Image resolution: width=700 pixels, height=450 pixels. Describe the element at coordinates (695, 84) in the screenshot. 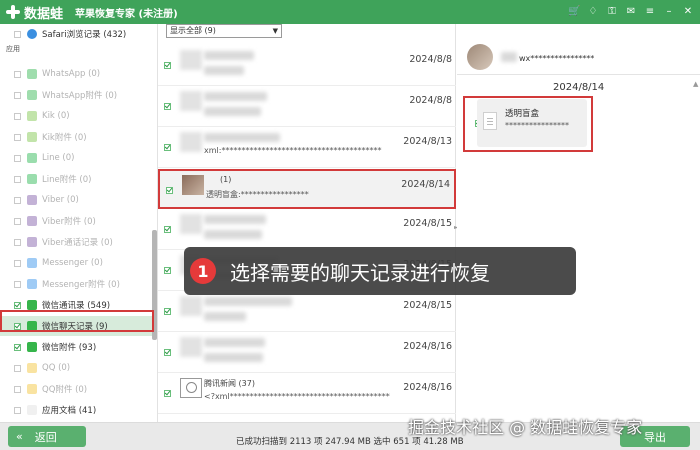

I see `scroll-up-icon: ▲` at that location.